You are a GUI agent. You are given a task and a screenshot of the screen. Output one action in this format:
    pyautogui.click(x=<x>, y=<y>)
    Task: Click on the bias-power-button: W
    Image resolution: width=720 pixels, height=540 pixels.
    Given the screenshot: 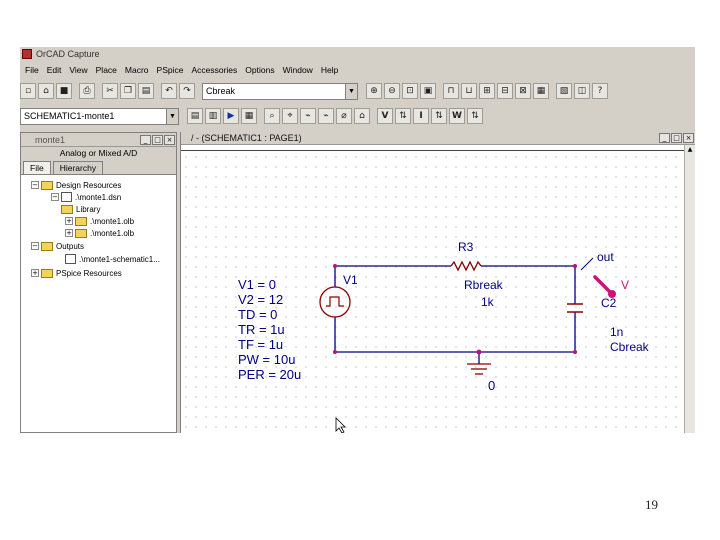 What is the action you would take?
    pyautogui.click(x=457, y=116)
    